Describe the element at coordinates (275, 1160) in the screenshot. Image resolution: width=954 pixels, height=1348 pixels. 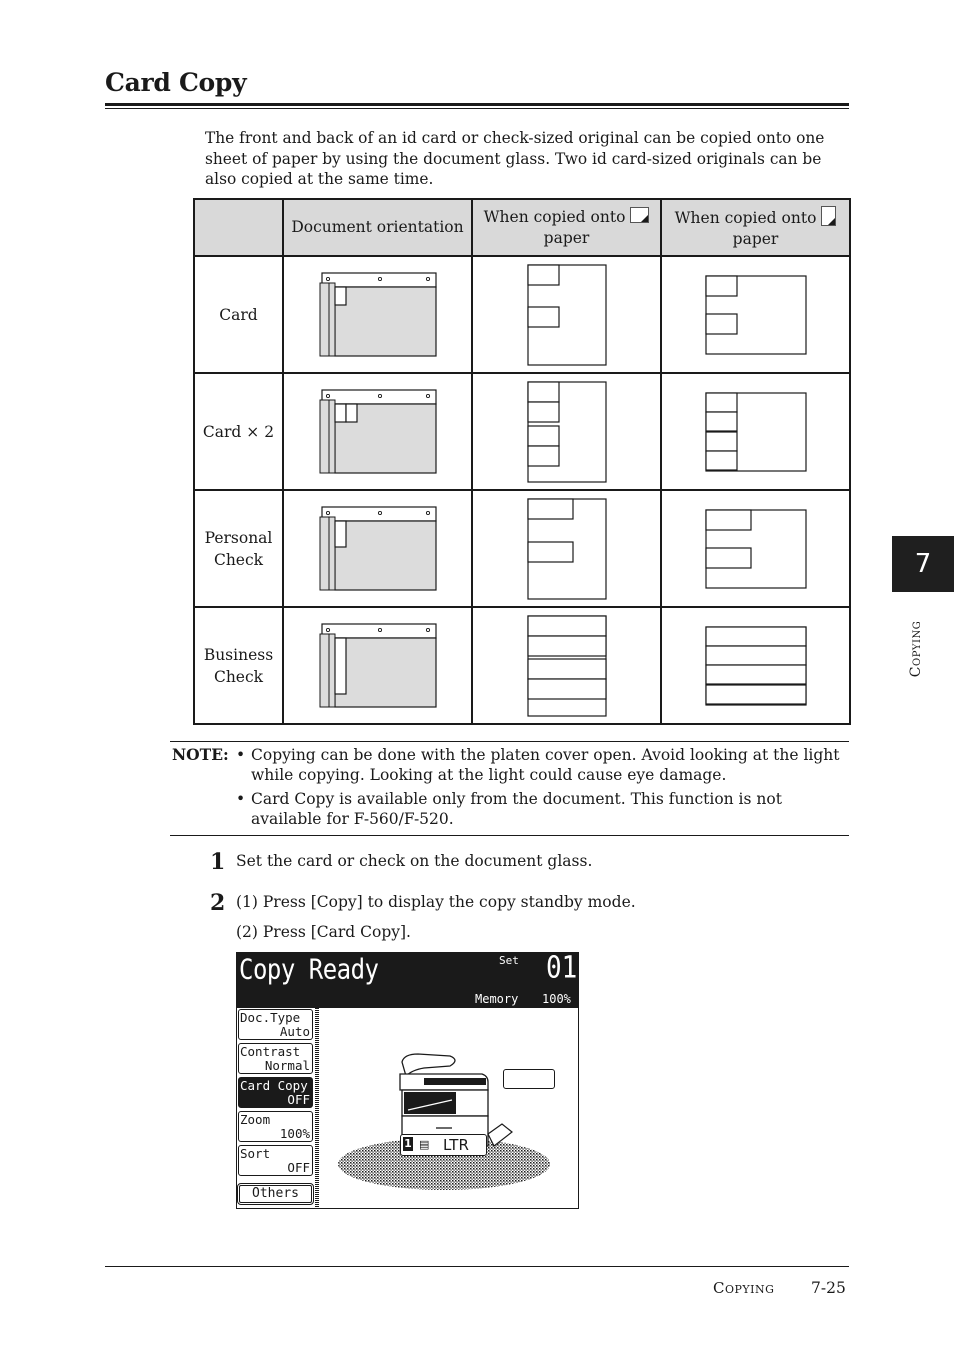
I see `softkey-sort: Sort OFF` at that location.